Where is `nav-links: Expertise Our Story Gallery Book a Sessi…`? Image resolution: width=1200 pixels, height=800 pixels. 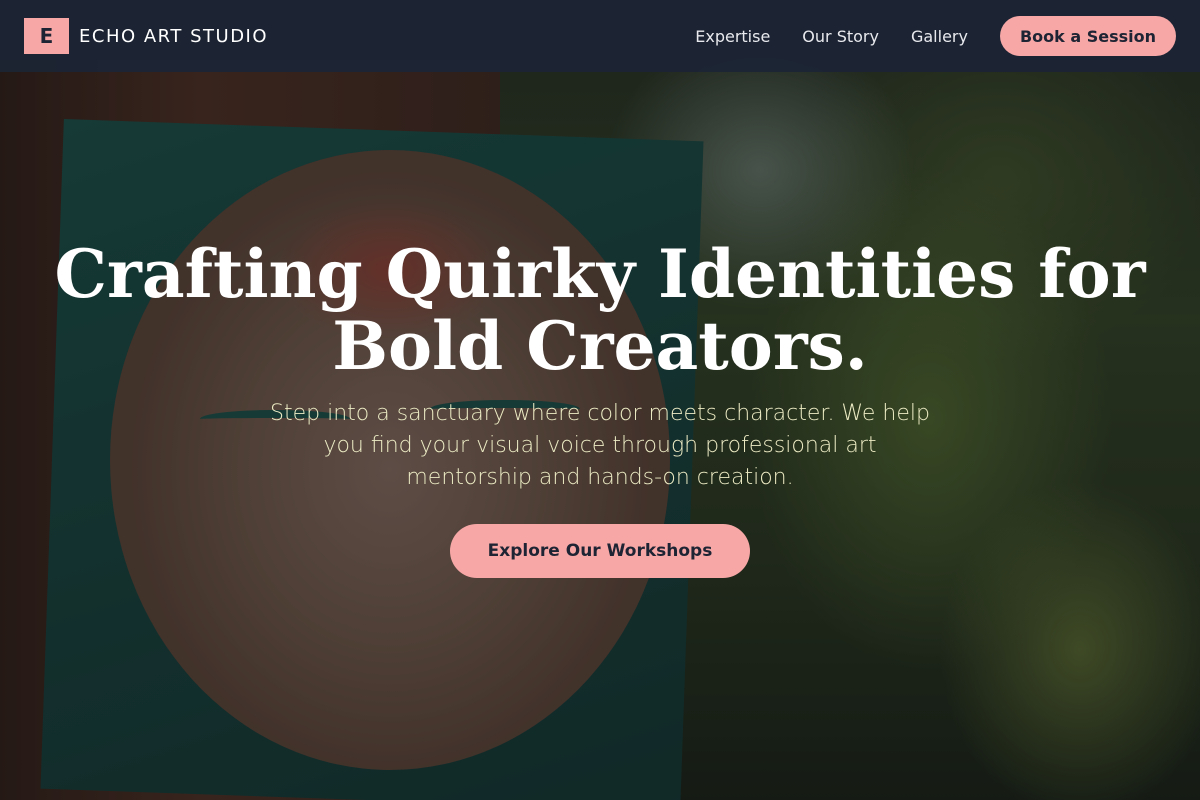 nav-links: Expertise Our Story Gallery Book a Sessi… is located at coordinates (935, 36).